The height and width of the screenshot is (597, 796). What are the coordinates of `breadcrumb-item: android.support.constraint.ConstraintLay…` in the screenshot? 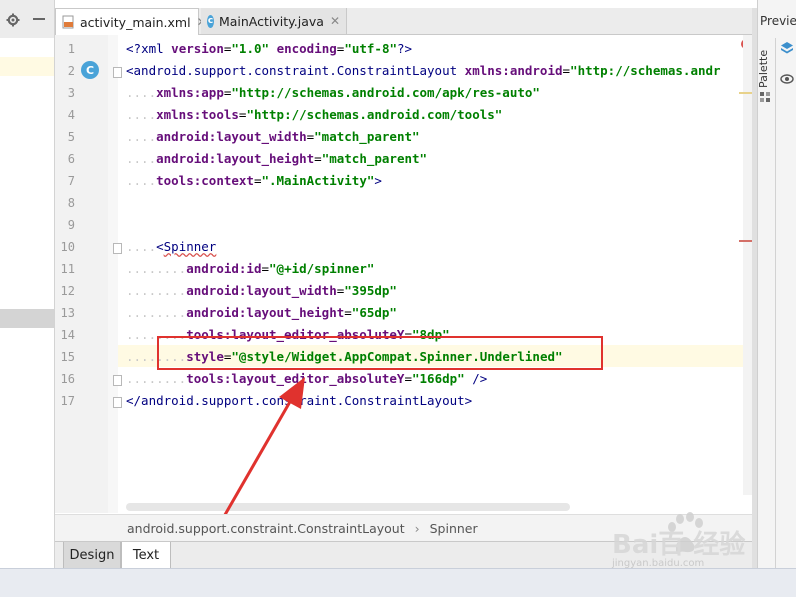 It's located at (266, 528).